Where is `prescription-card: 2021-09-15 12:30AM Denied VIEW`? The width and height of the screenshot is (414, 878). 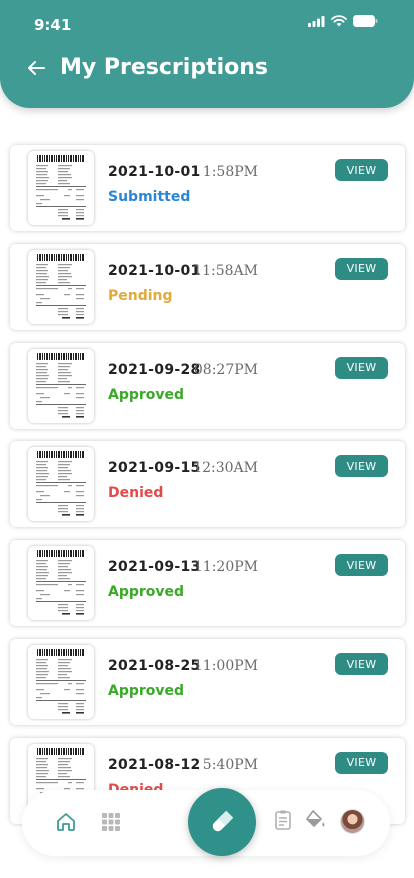
prescription-card: 2021-09-15 12:30AM Denied VIEW is located at coordinates (207, 484).